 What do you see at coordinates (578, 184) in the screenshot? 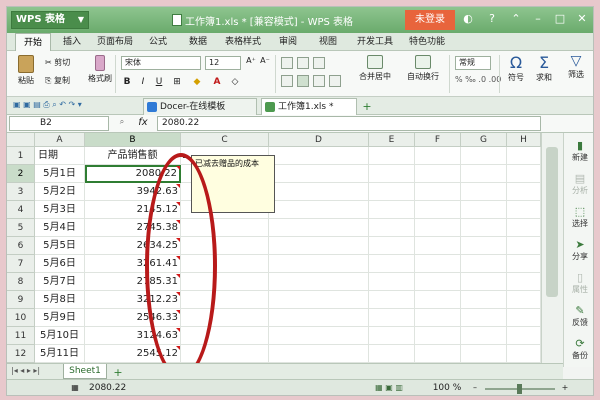
I see `sidebar-item-1: ▤ 分析` at bounding box center [578, 184].